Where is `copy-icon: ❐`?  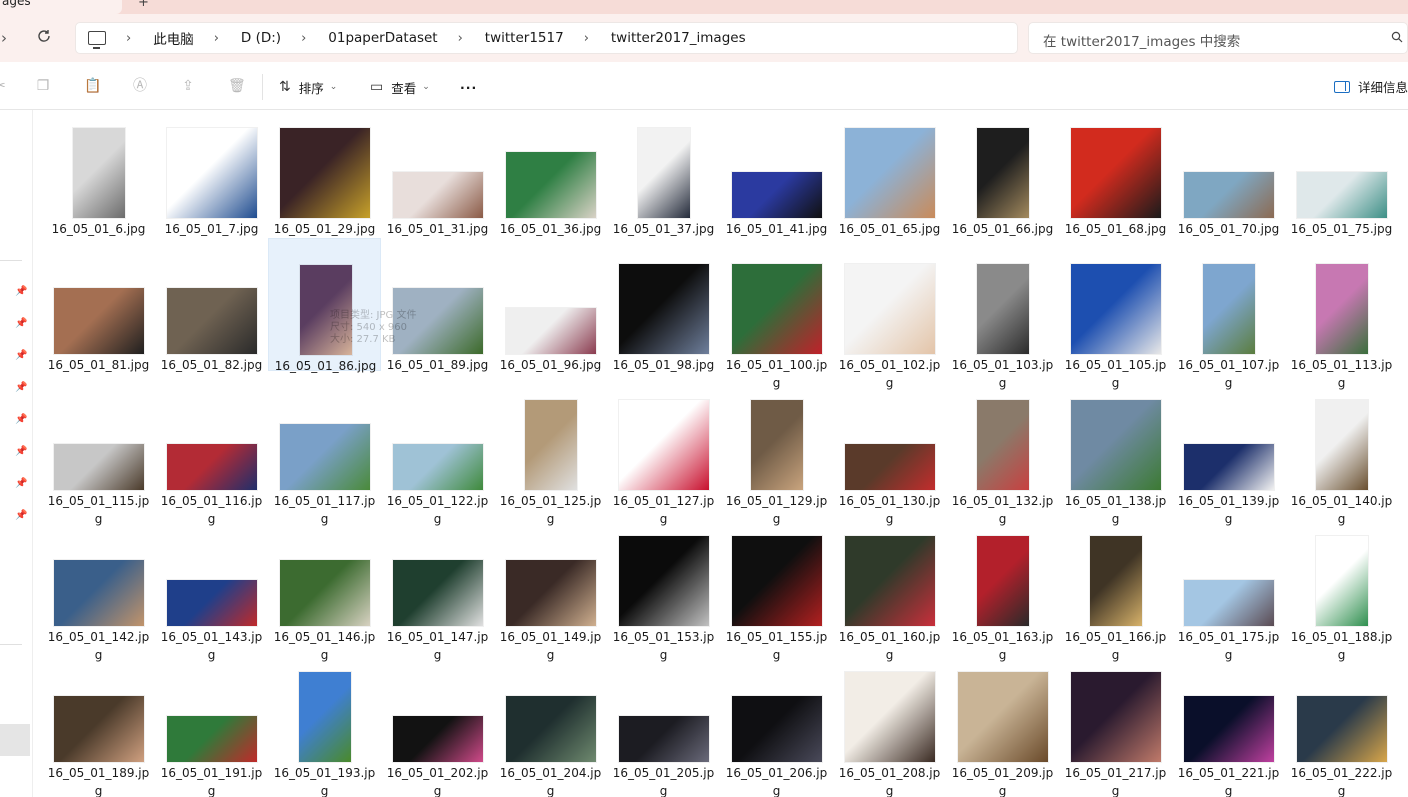
copy-icon: ❐ is located at coordinates (43, 86).